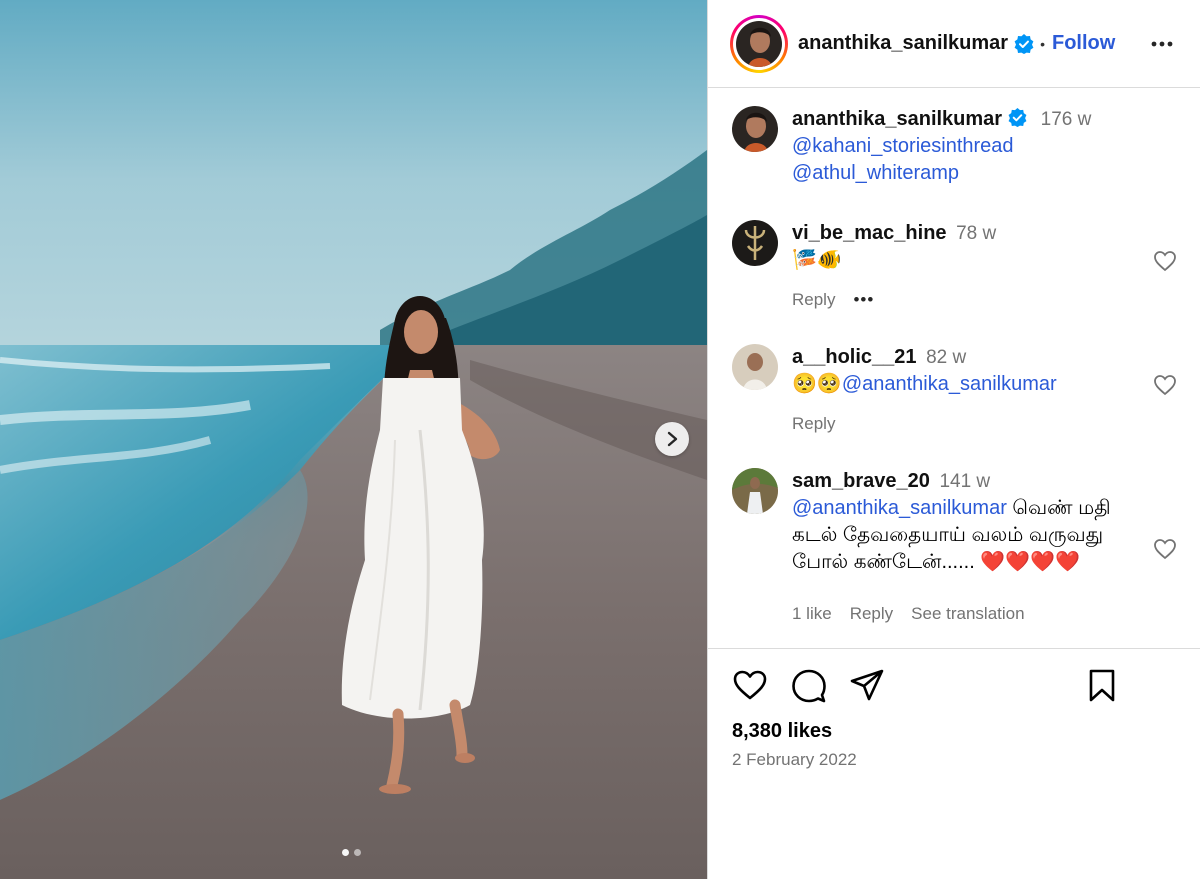  I want to click on comment-more-icon: •••, so click(863, 300).